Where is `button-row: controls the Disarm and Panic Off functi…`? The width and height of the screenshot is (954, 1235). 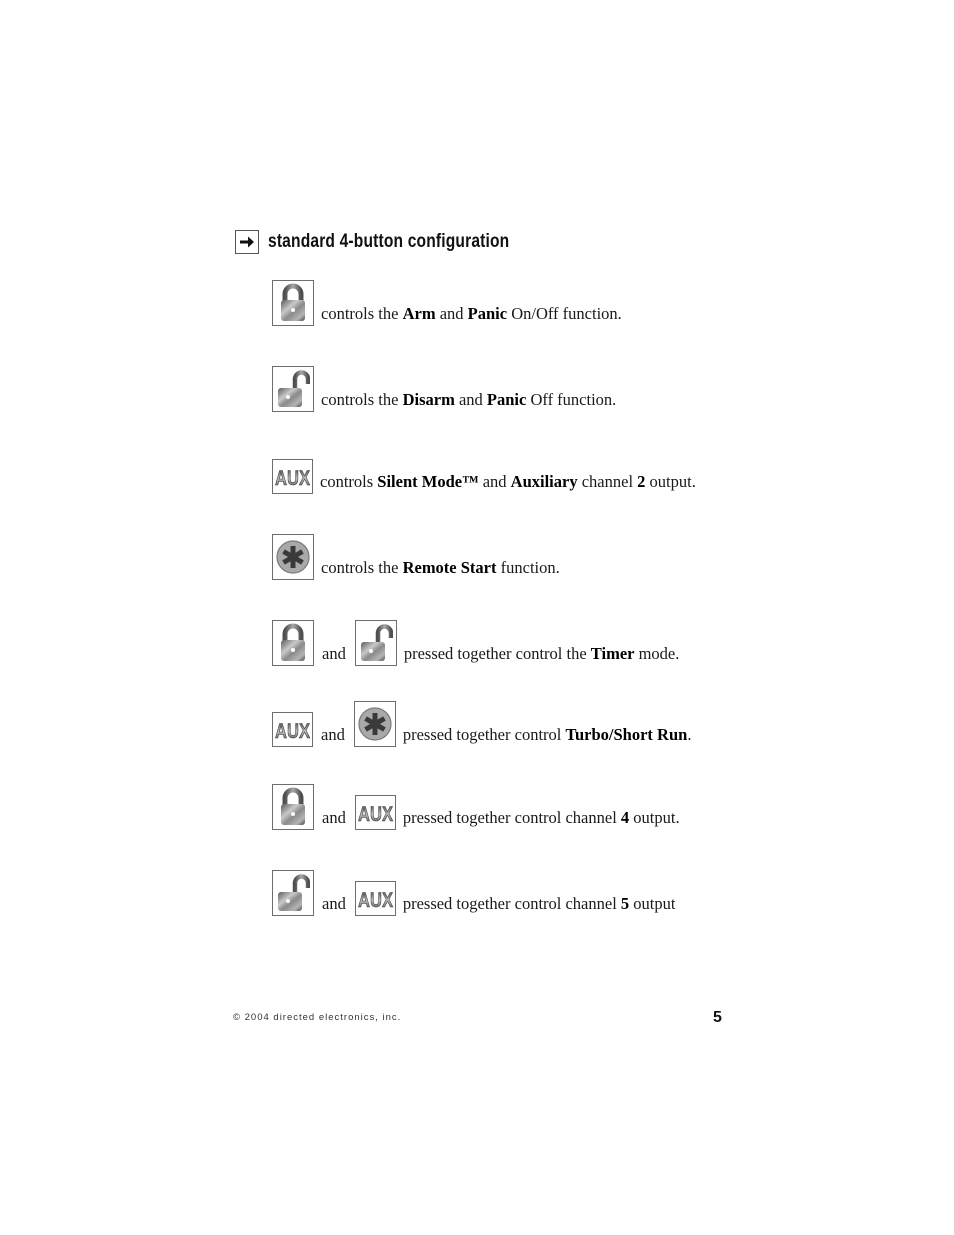 button-row: controls the Disarm and Panic Off functi… is located at coordinates (444, 389).